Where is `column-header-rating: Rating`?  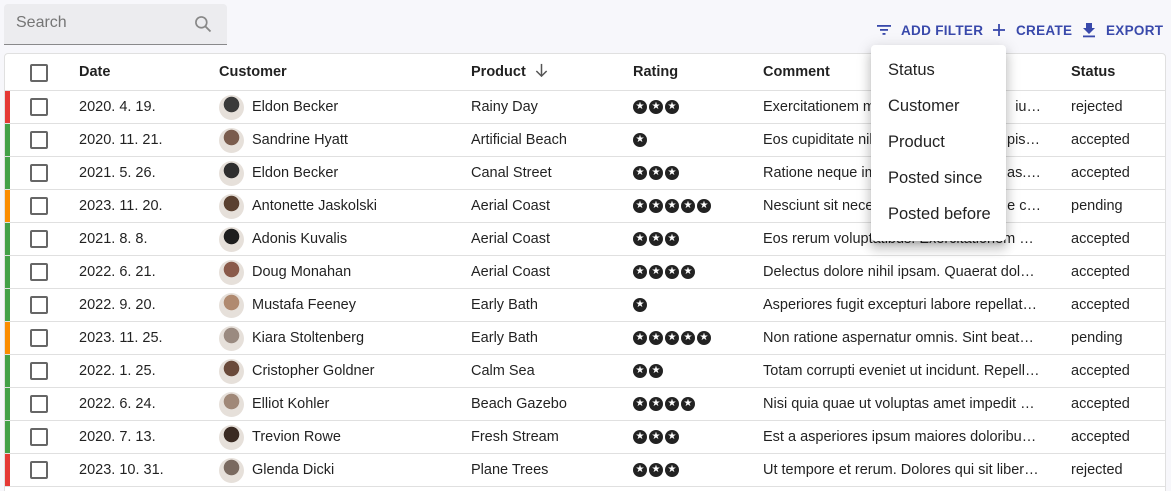
column-header-rating: Rating is located at coordinates (655, 72).